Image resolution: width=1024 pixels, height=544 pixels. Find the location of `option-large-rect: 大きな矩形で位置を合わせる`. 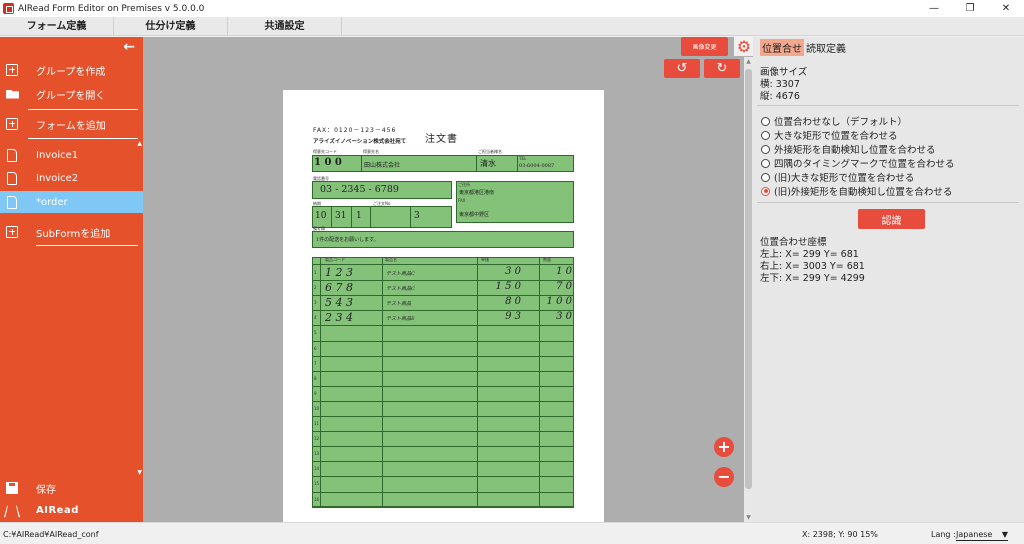

option-large-rect: 大きな矩形で位置を合わせる is located at coordinates (829, 135).